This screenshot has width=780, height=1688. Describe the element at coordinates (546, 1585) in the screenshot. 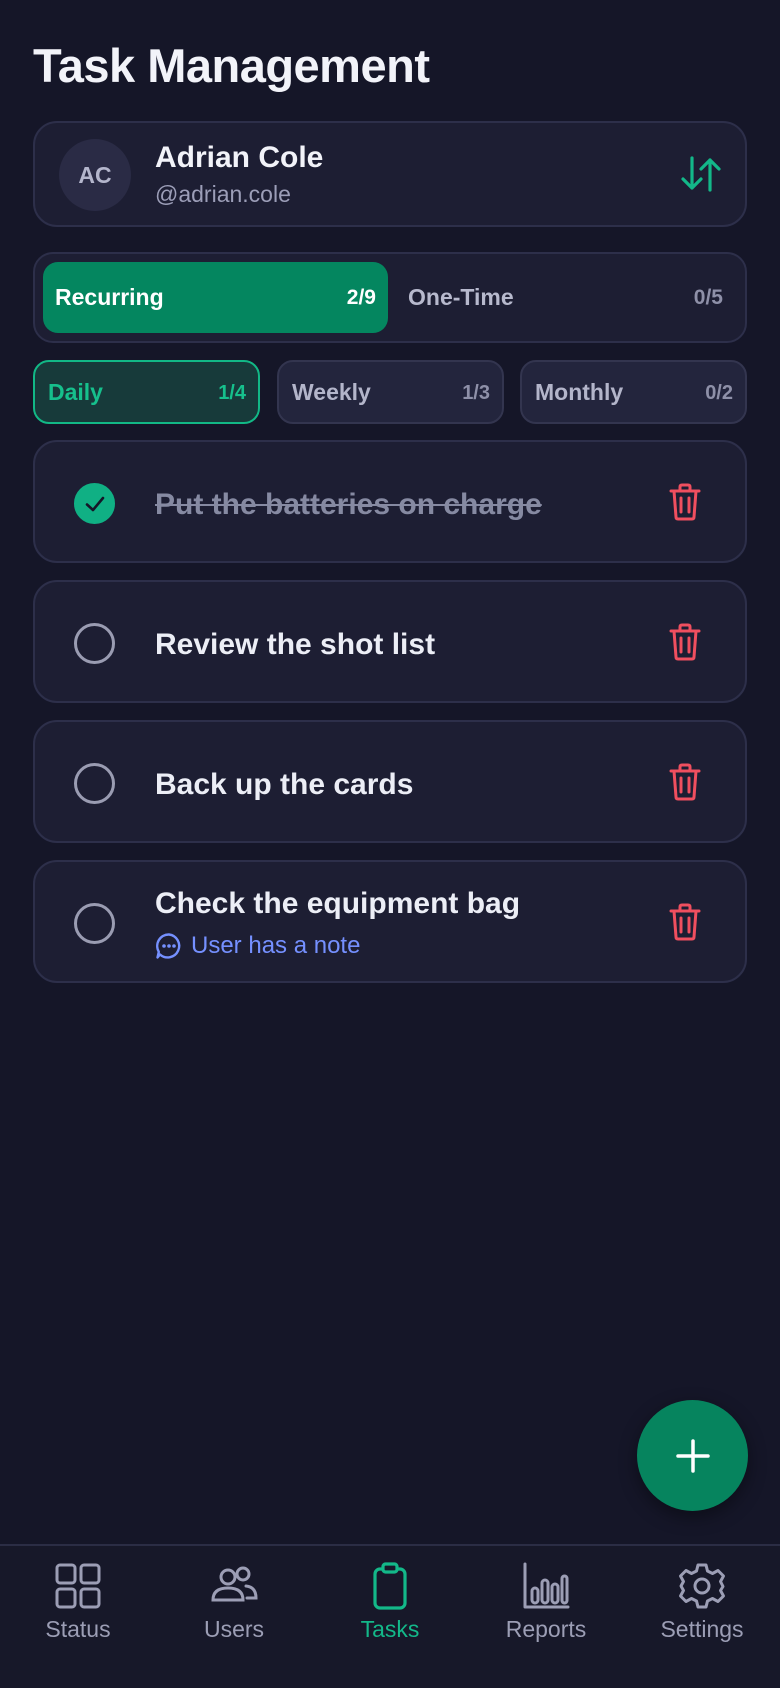

I see `bar-chart-icon` at that location.